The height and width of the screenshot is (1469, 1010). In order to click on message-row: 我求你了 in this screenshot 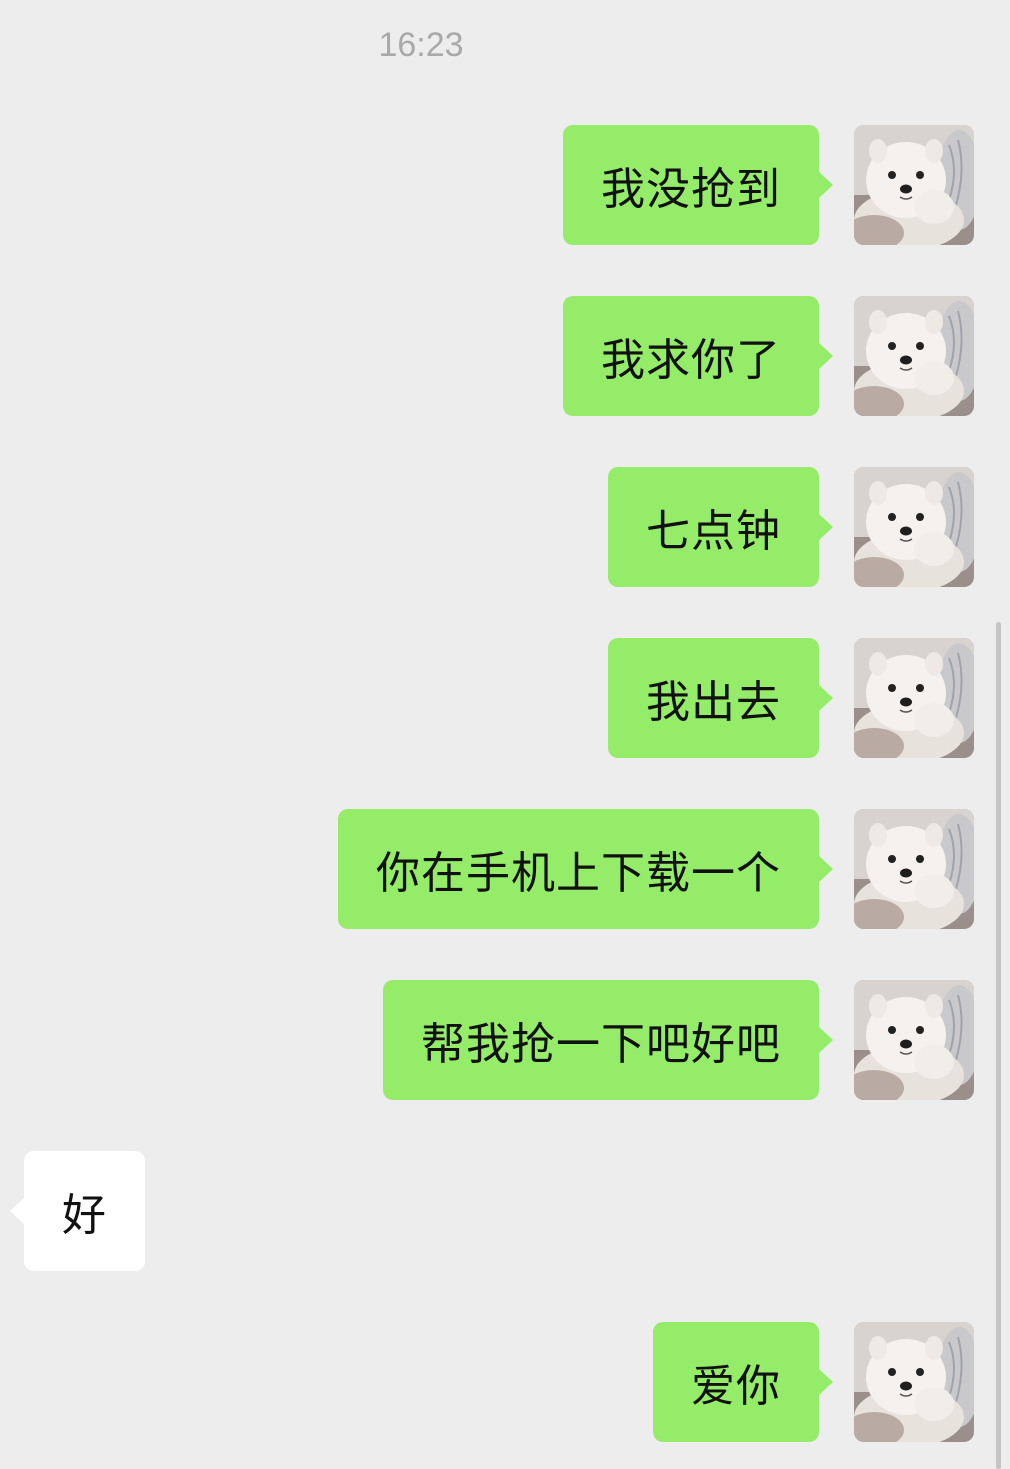, I will do `click(505, 356)`.